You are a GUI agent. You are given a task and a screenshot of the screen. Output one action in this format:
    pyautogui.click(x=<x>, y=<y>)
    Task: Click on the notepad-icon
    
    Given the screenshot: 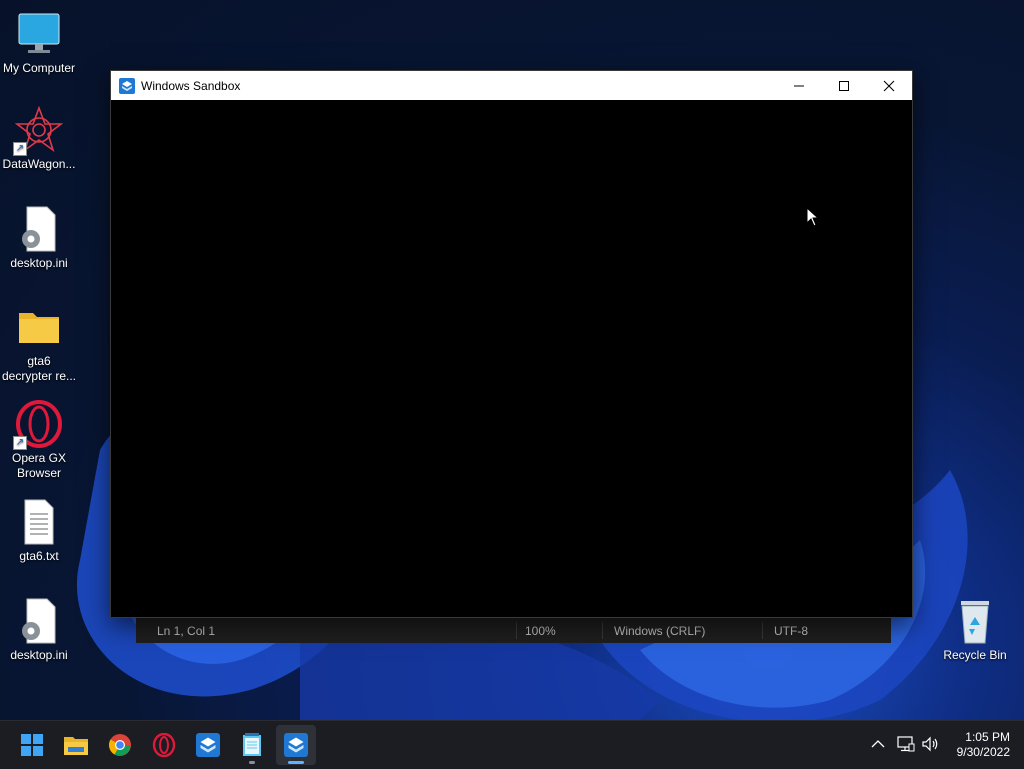 What is the action you would take?
    pyautogui.click(x=252, y=744)
    